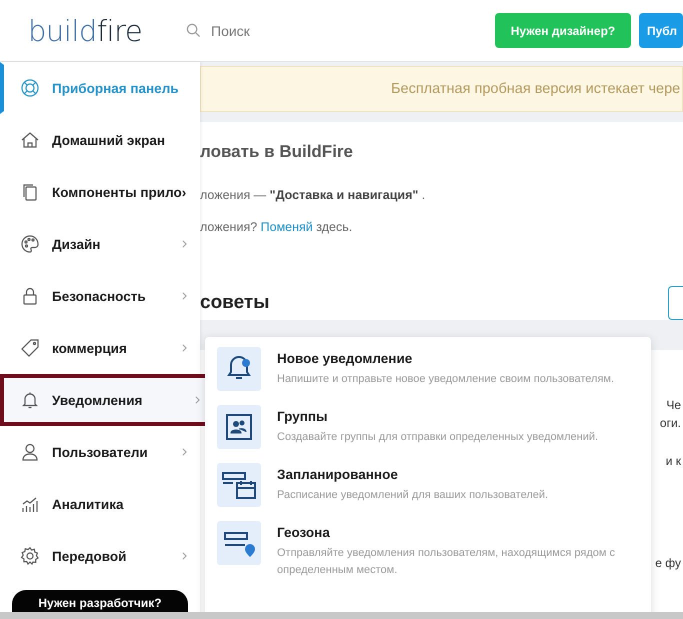 The width and height of the screenshot is (683, 619). Describe the element at coordinates (304, 532) in the screenshot. I see `menu-item-title: Геозона` at that location.